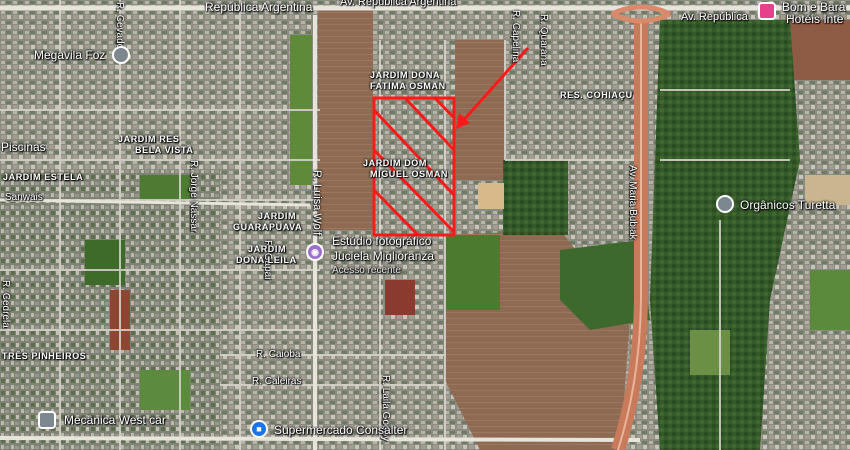  What do you see at coordinates (259, 429) in the screenshot?
I see `pin-supermercado-icon: ■` at bounding box center [259, 429].